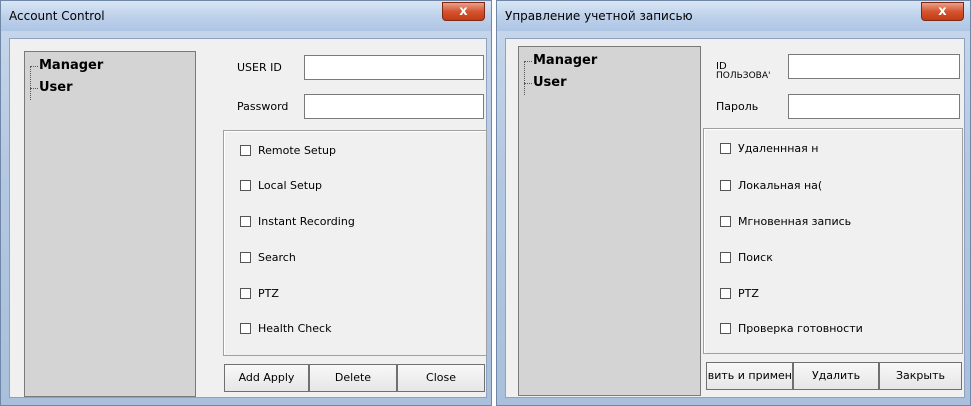  What do you see at coordinates (360, 151) in the screenshot?
I see `permission-remote-setup: Remote Setup` at bounding box center [360, 151].